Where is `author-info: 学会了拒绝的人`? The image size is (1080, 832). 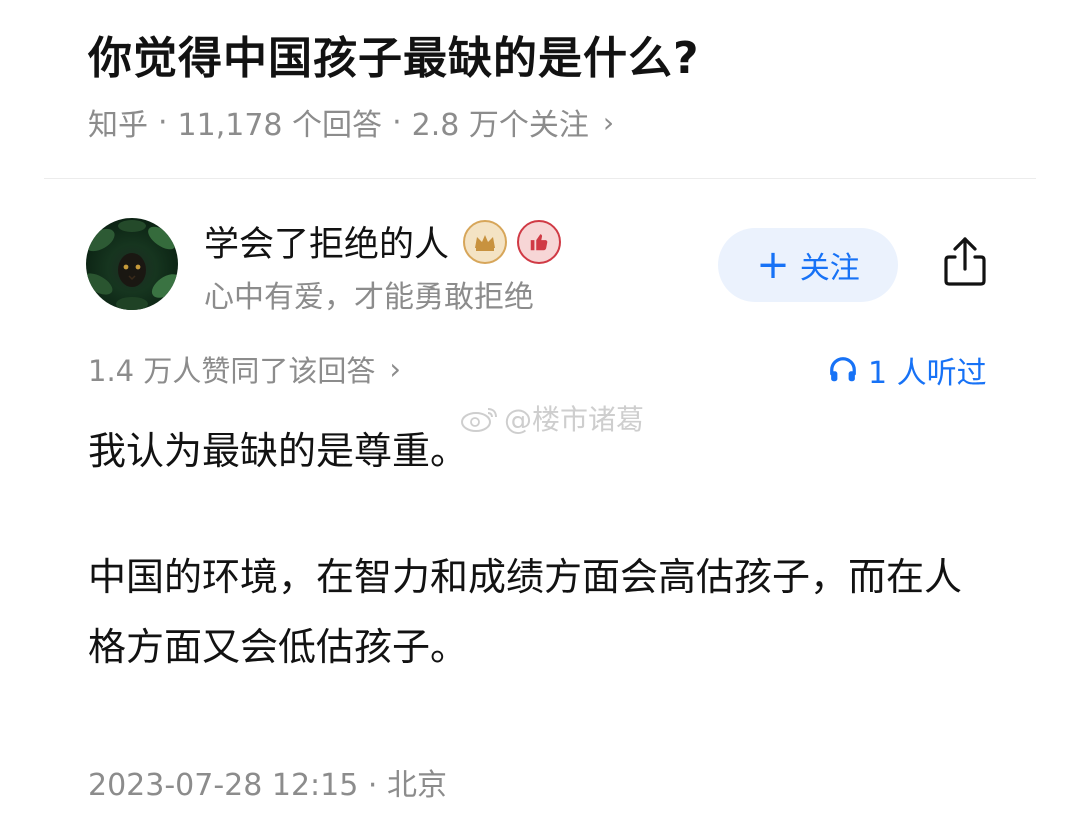 author-info: 学会了拒绝的人 is located at coordinates (383, 241).